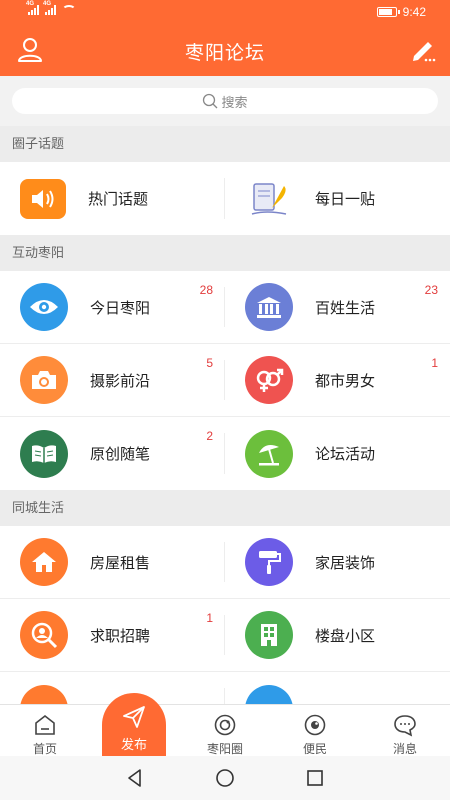  I want to click on home-icon, so click(45, 724).